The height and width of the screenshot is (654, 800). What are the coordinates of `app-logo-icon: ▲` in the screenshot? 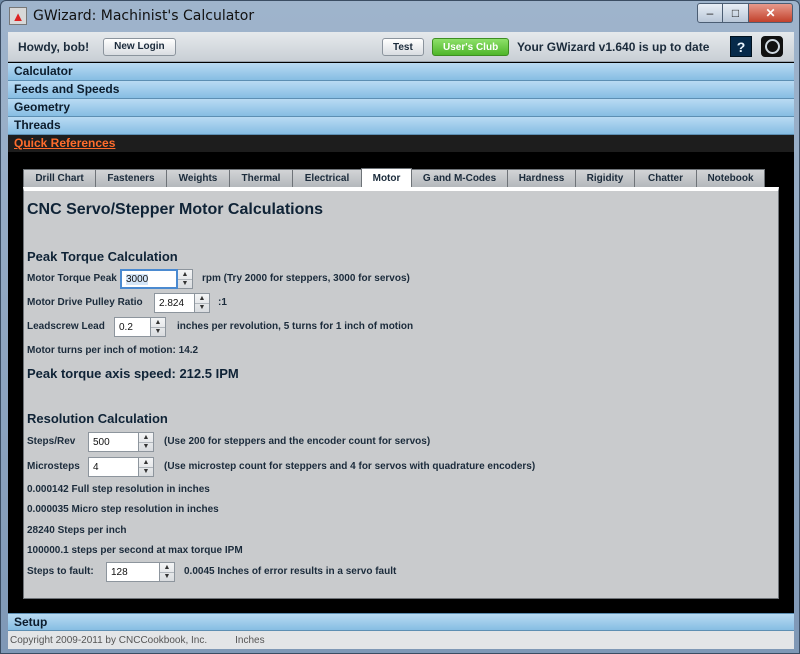 It's located at (18, 16).